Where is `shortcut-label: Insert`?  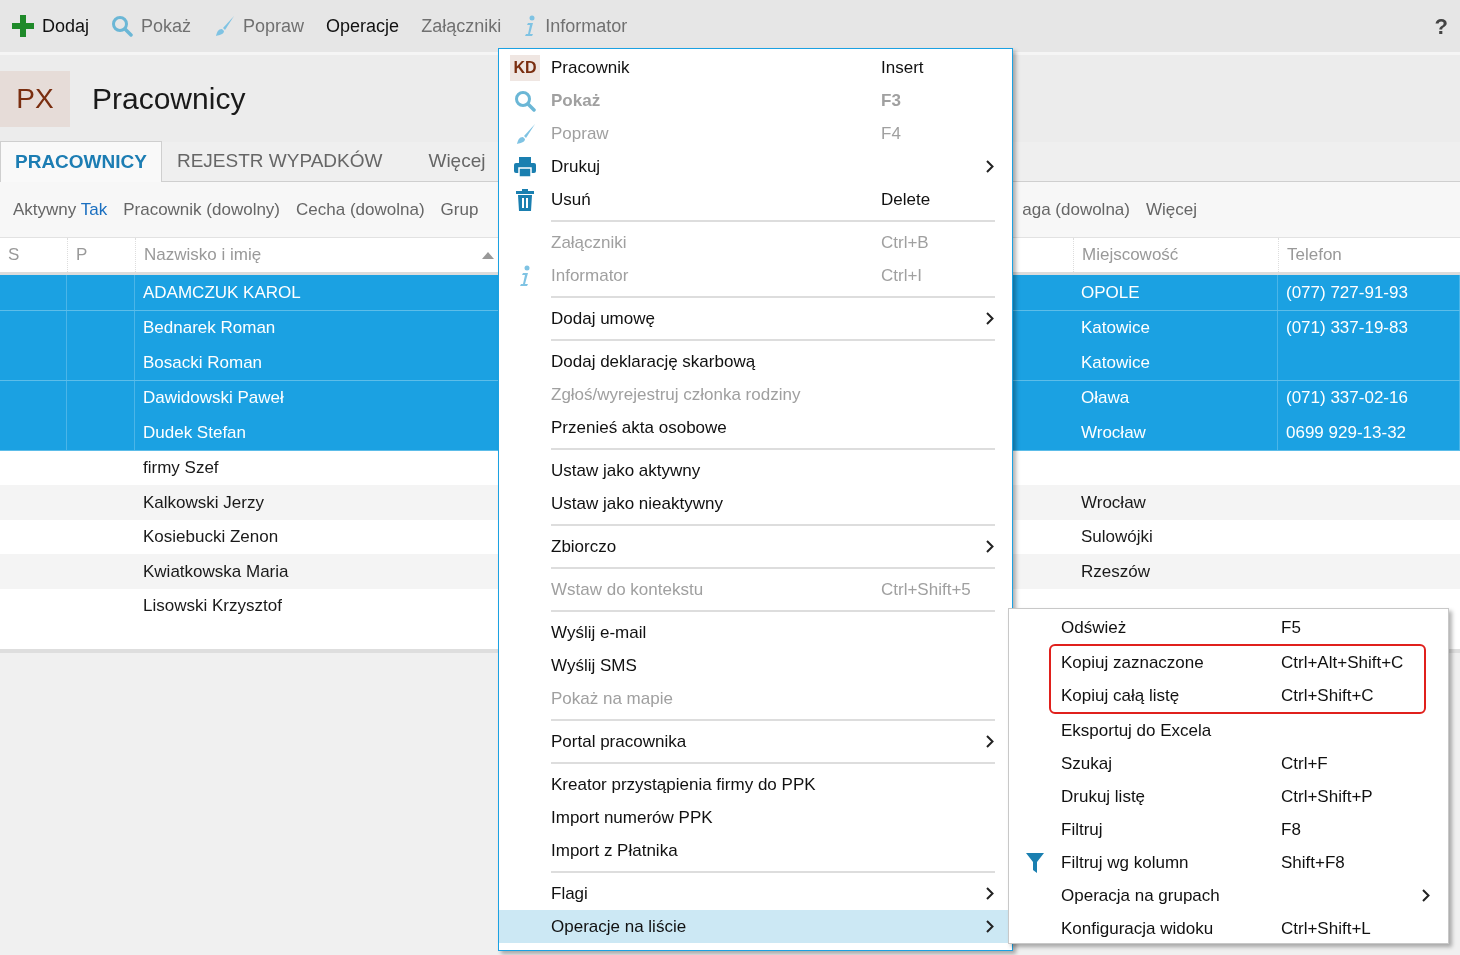 shortcut-label: Insert is located at coordinates (902, 67).